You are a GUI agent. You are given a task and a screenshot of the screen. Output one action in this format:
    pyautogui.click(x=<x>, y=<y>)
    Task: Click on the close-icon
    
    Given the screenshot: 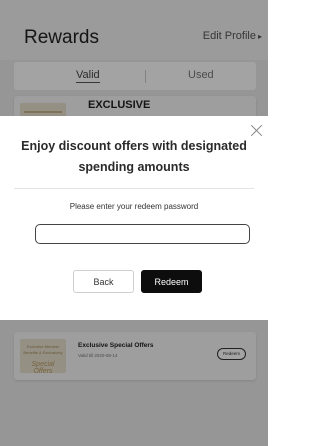 What is the action you would take?
    pyautogui.click(x=257, y=130)
    